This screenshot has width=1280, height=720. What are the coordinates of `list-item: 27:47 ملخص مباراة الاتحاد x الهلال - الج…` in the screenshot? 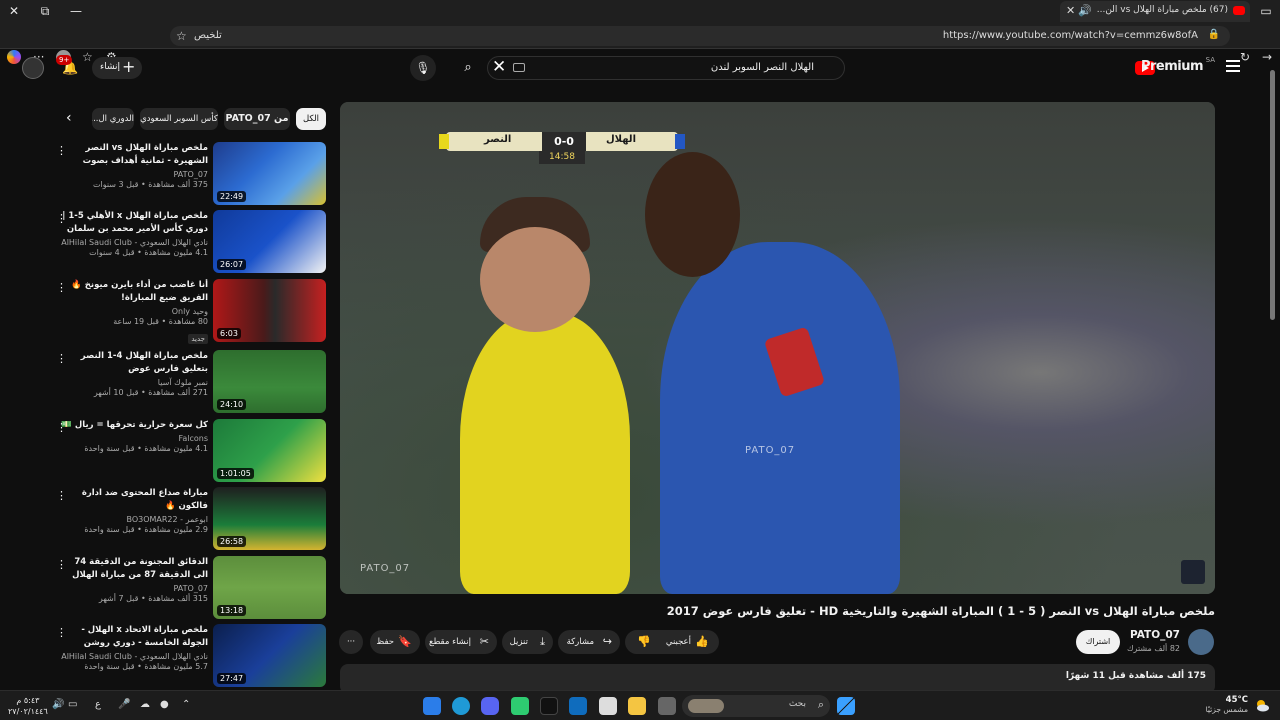 It's located at (186, 657).